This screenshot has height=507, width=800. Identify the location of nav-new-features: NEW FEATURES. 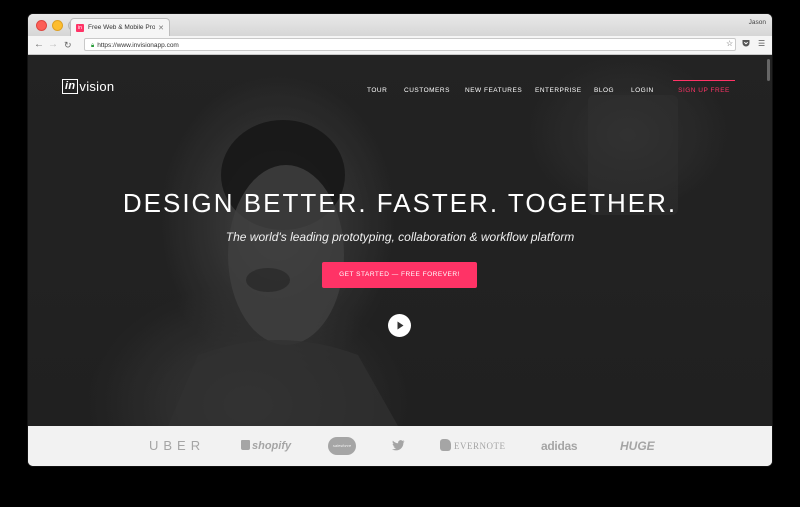
(493, 90).